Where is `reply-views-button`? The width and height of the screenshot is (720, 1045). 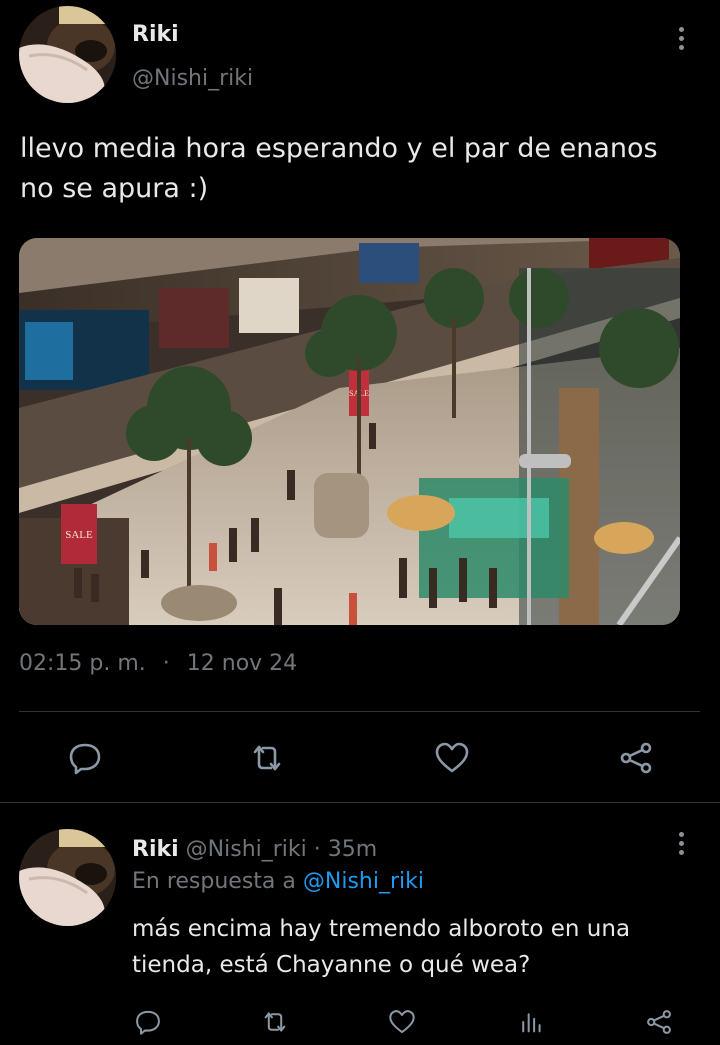
reply-views-button is located at coordinates (531, 1022).